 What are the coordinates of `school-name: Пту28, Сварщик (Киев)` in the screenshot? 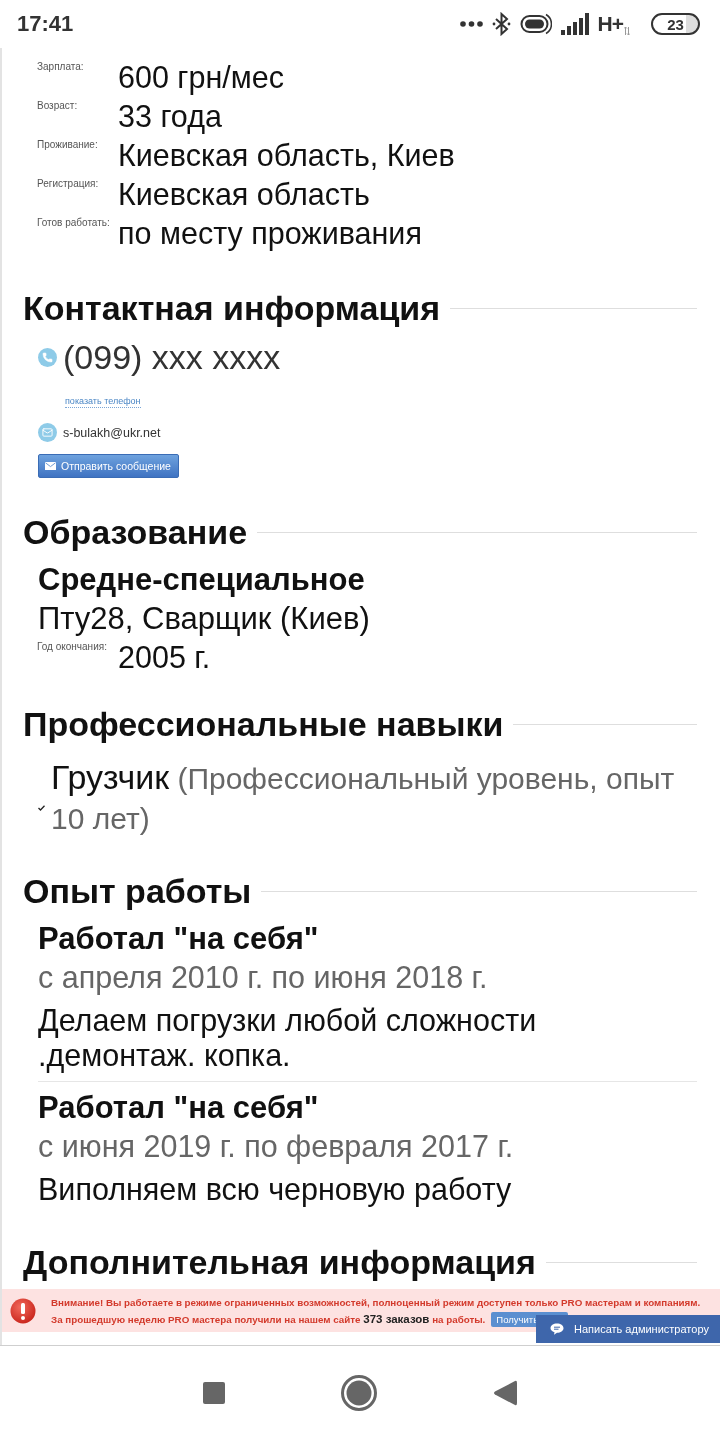 It's located at (204, 619).